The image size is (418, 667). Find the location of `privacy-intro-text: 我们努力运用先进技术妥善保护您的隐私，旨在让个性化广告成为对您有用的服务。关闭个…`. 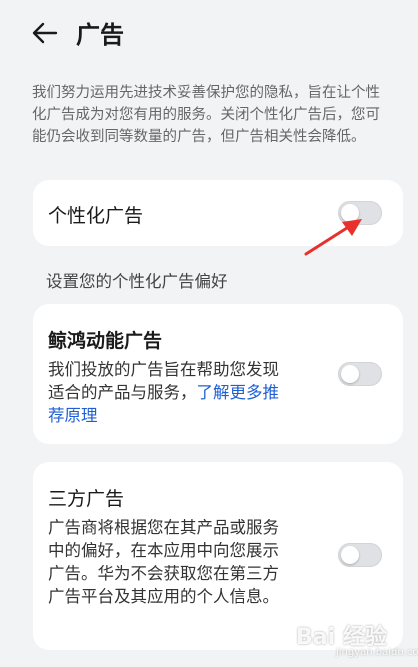

privacy-intro-text: 我们努力运用先进技术妥善保护您的隐私，旨在让个性化广告成为对您有用的服务。关闭个… is located at coordinates (206, 115).